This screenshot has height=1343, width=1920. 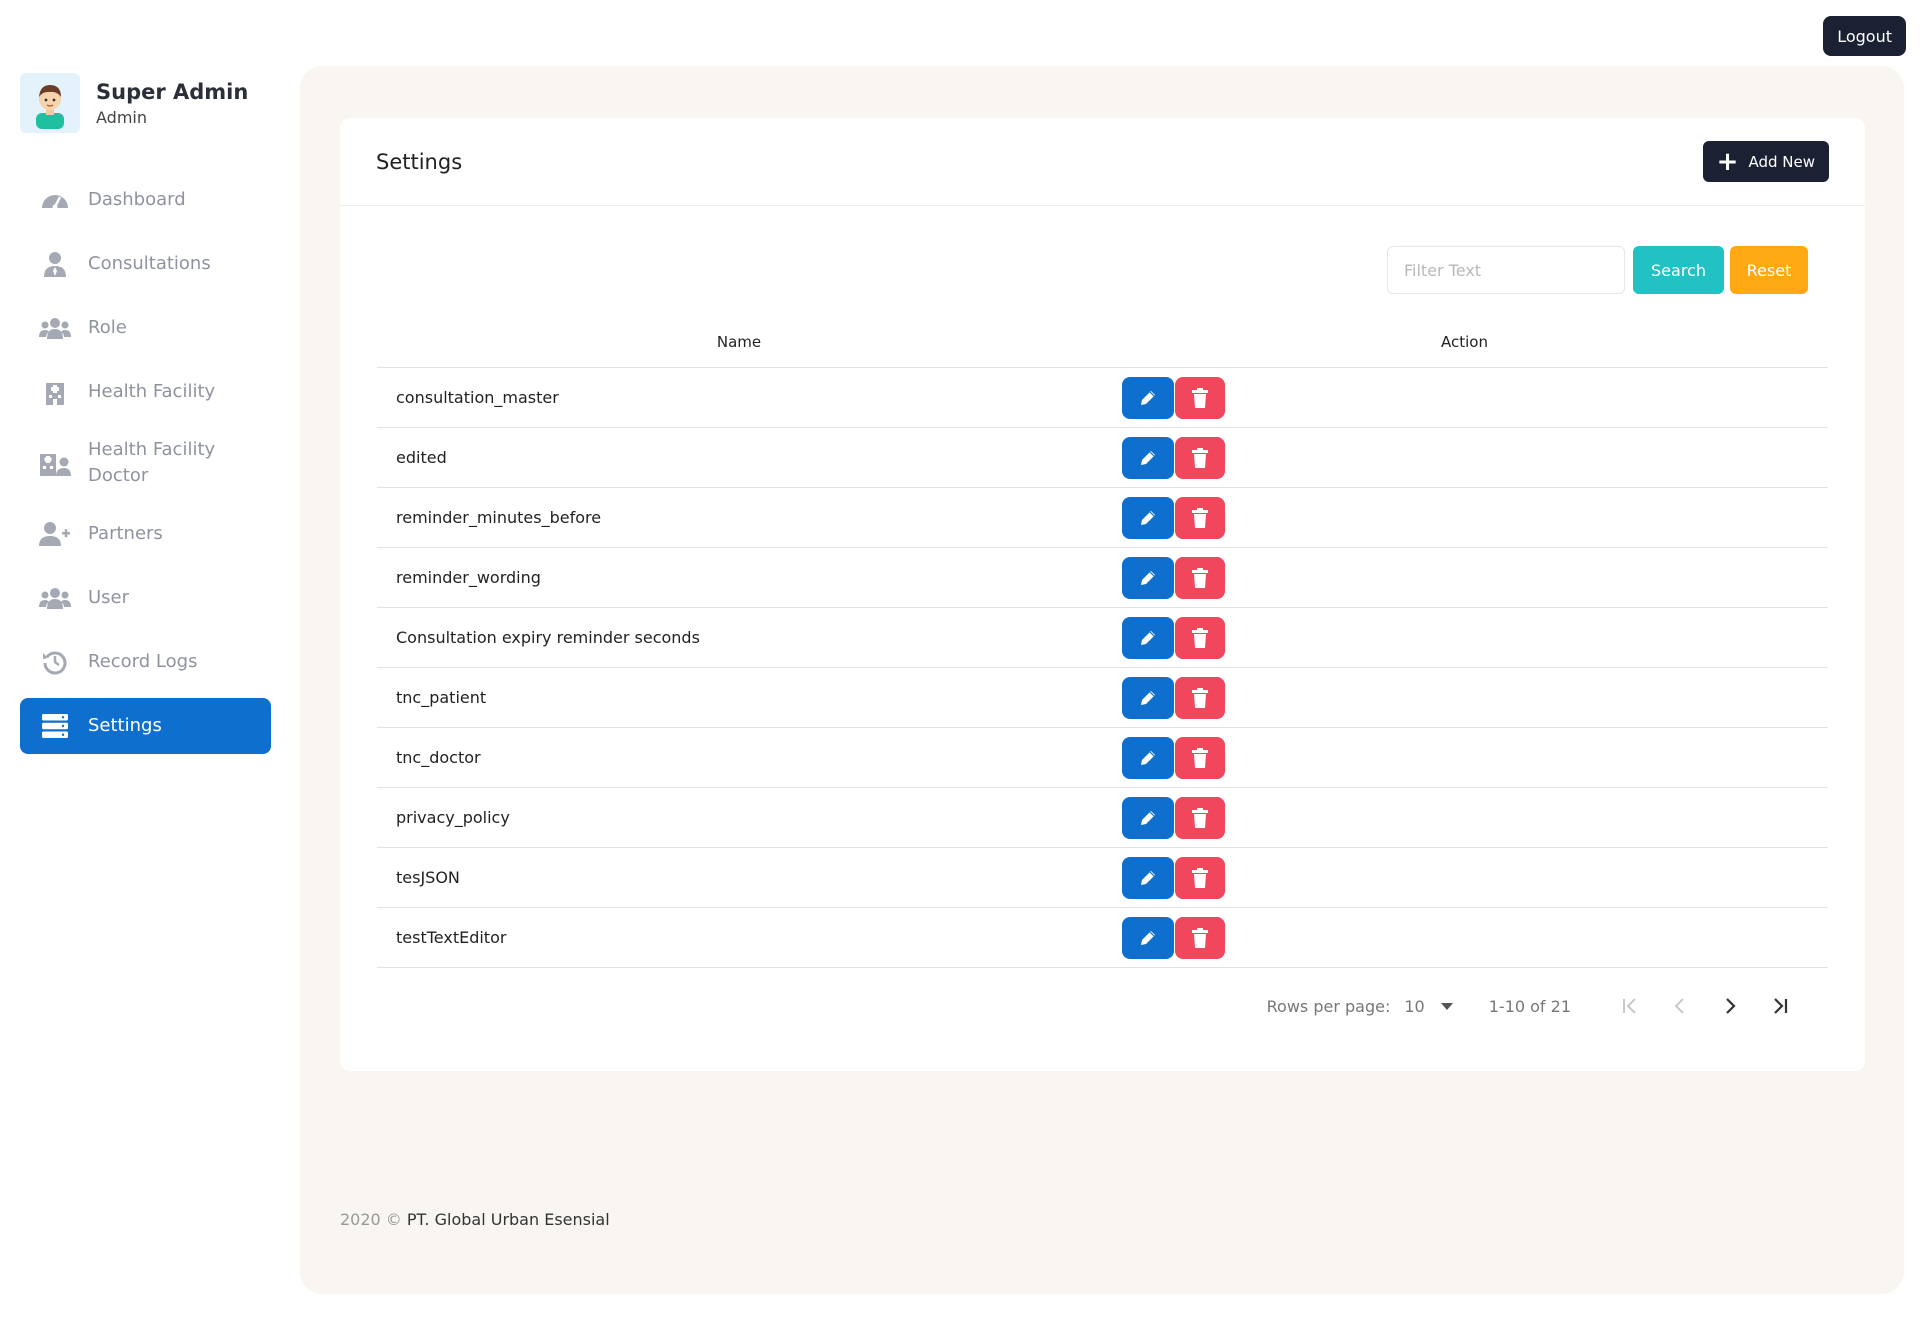 I want to click on sidebar-item-label: Health Facility, so click(x=152, y=391).